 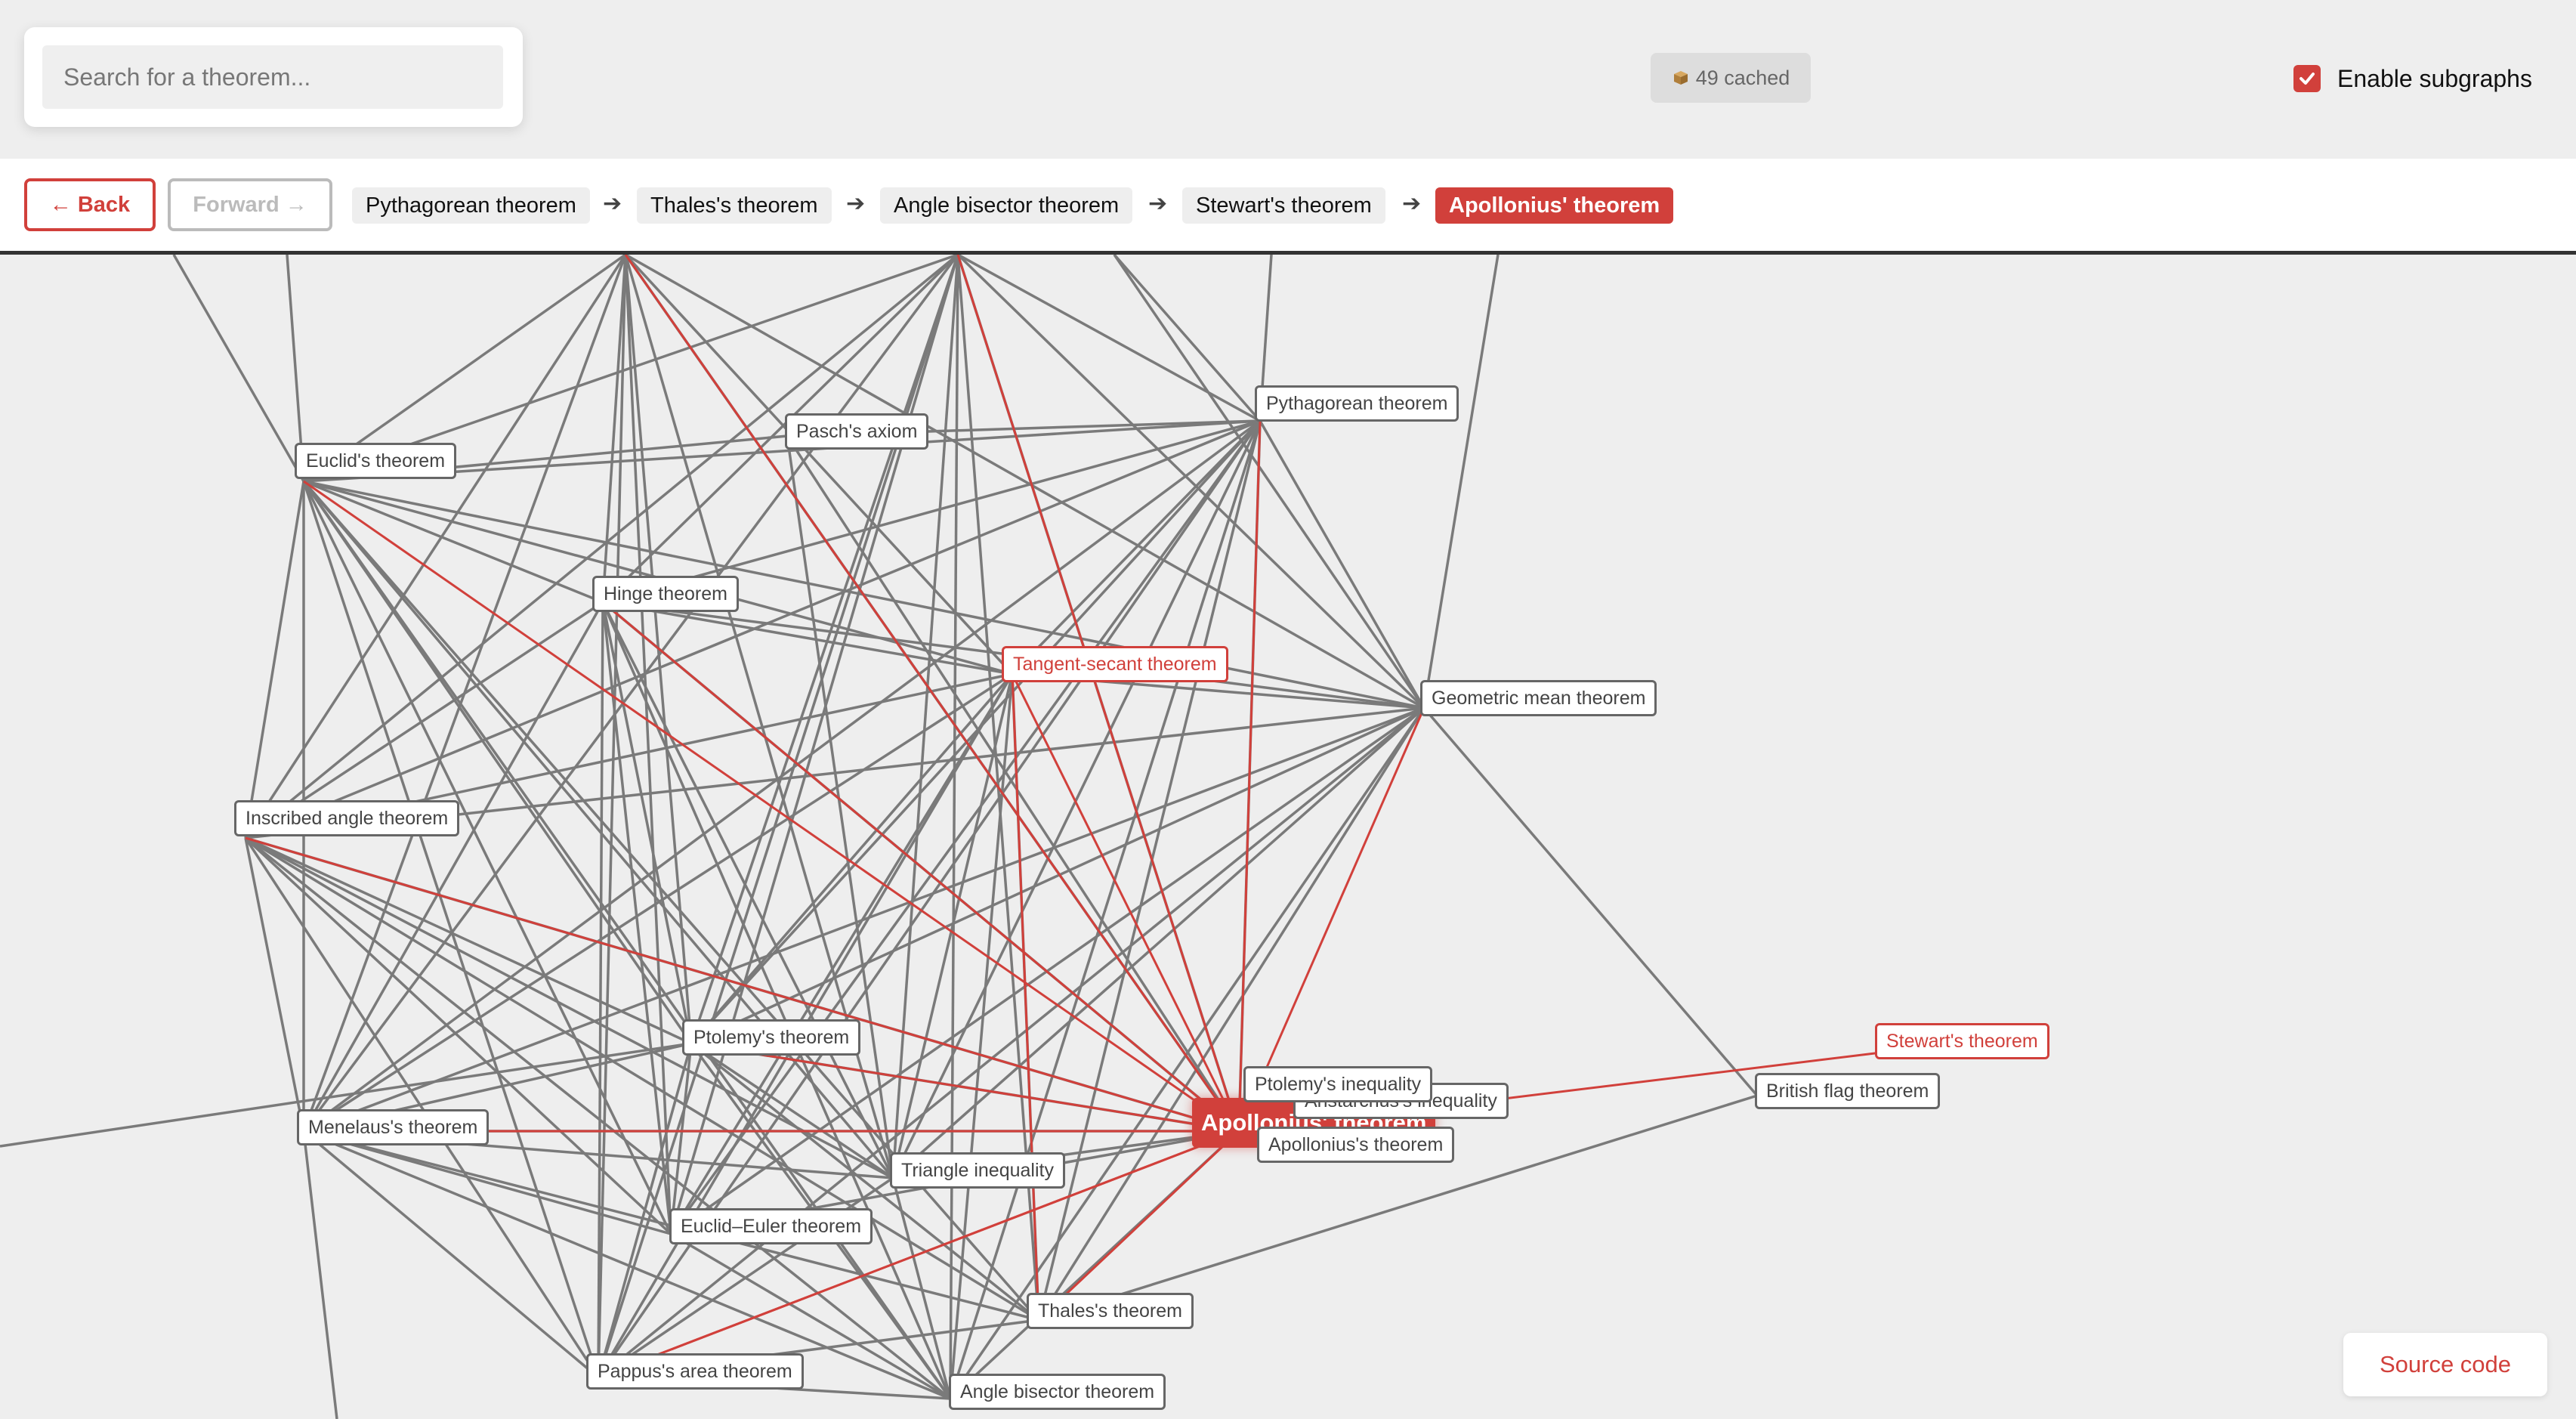 I want to click on node-paschs-axiom: Pasch's axiom, so click(x=857, y=432).